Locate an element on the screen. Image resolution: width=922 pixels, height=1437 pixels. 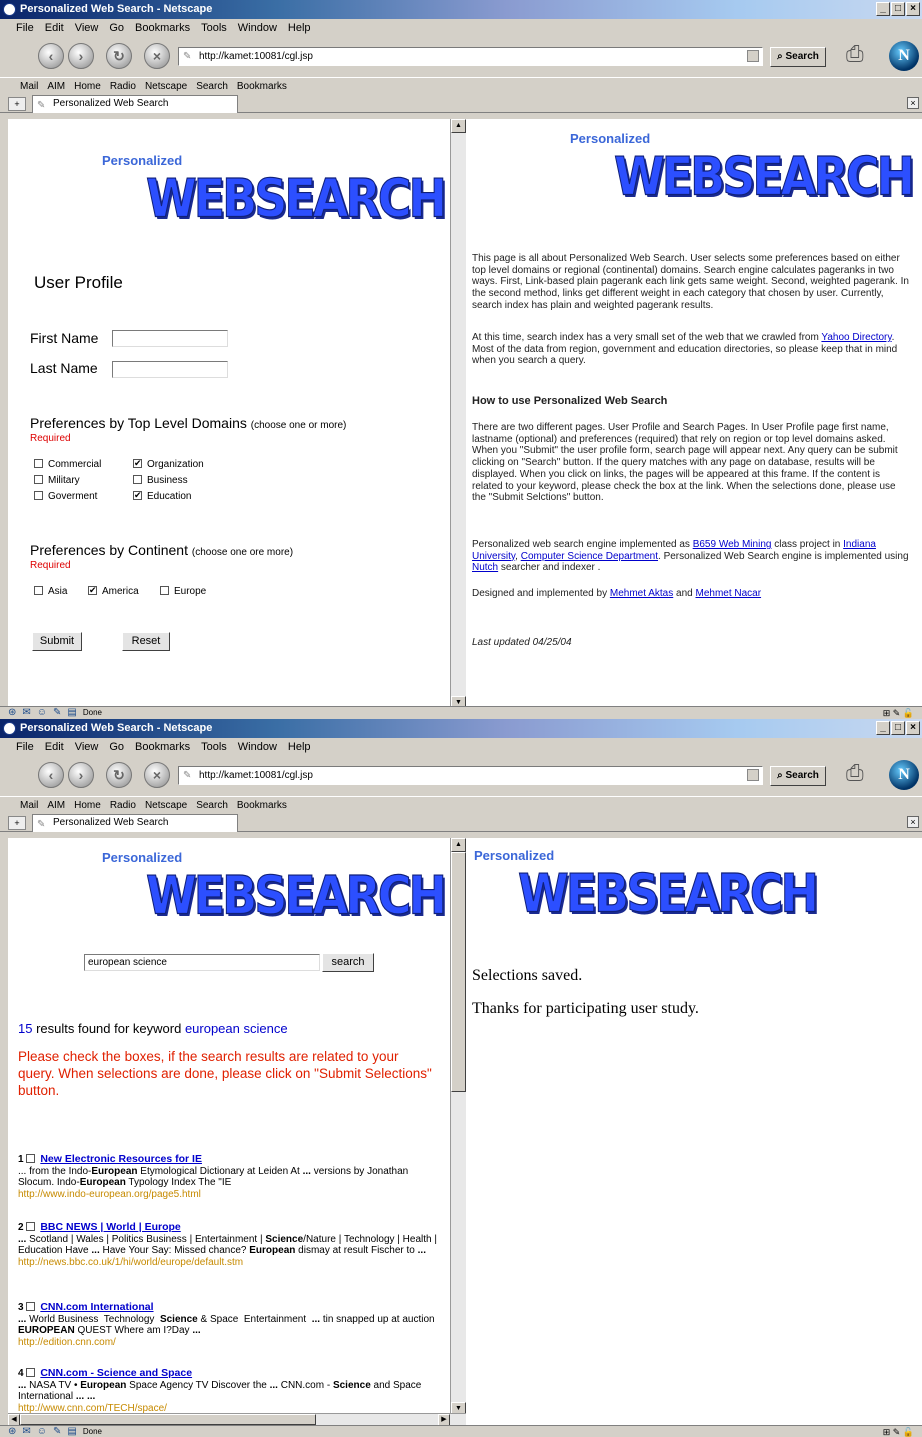
url-dropdown is located at coordinates (753, 775).